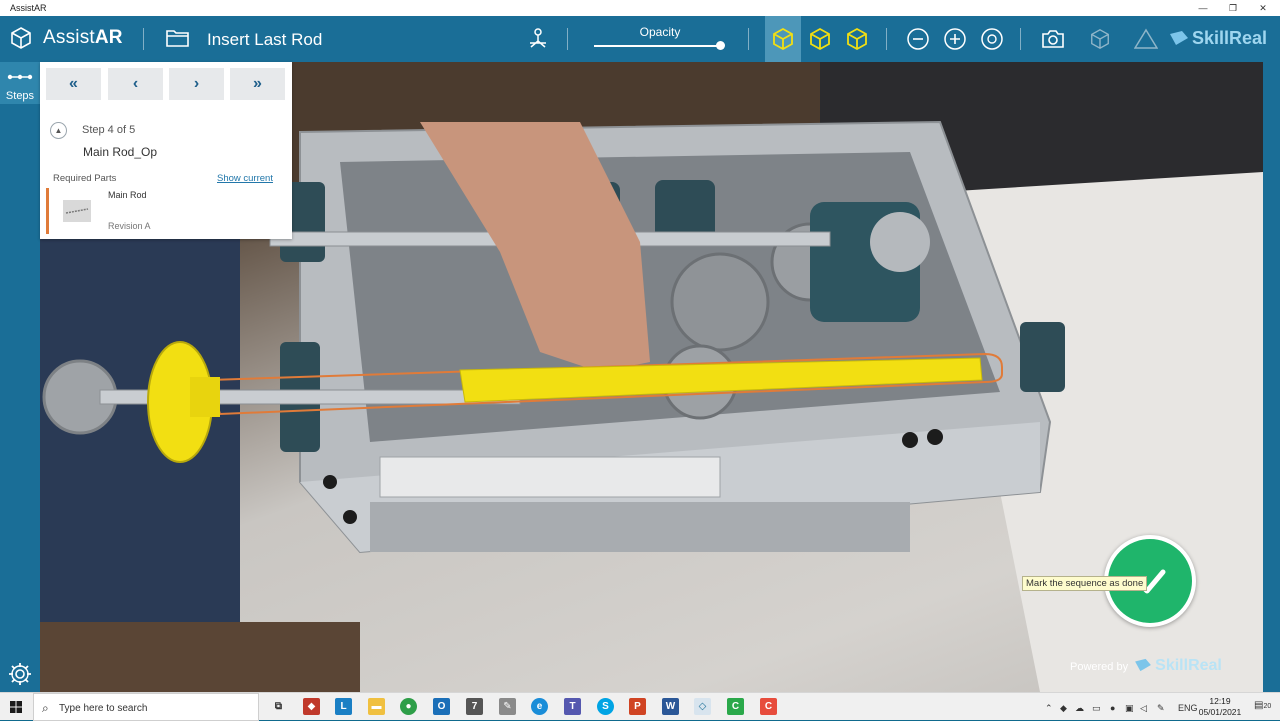 The image size is (1280, 721). I want to click on steps-icon, so click(20, 77).